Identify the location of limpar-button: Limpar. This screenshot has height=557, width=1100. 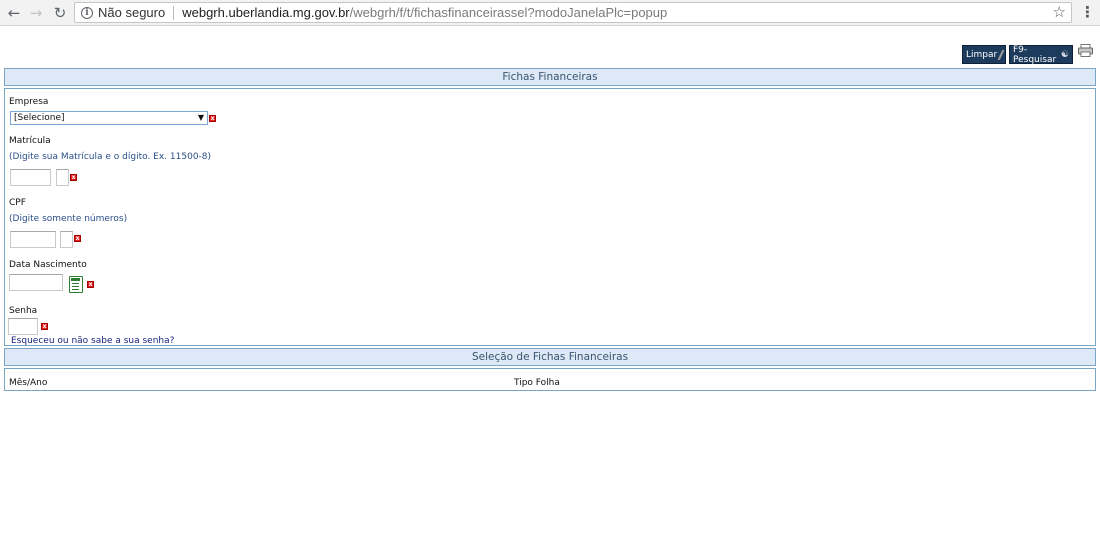
(984, 54).